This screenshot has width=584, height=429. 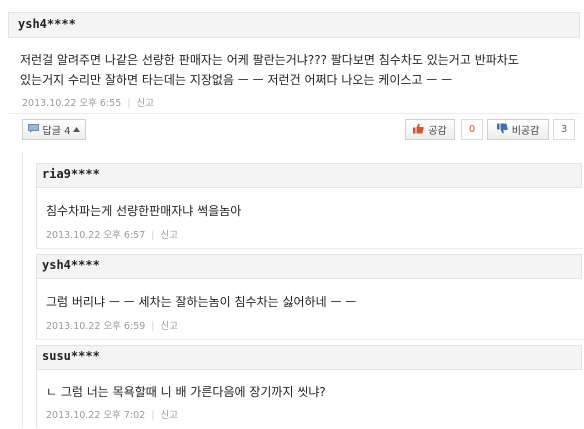 I want to click on comment-username: ysh4****, so click(x=47, y=24).